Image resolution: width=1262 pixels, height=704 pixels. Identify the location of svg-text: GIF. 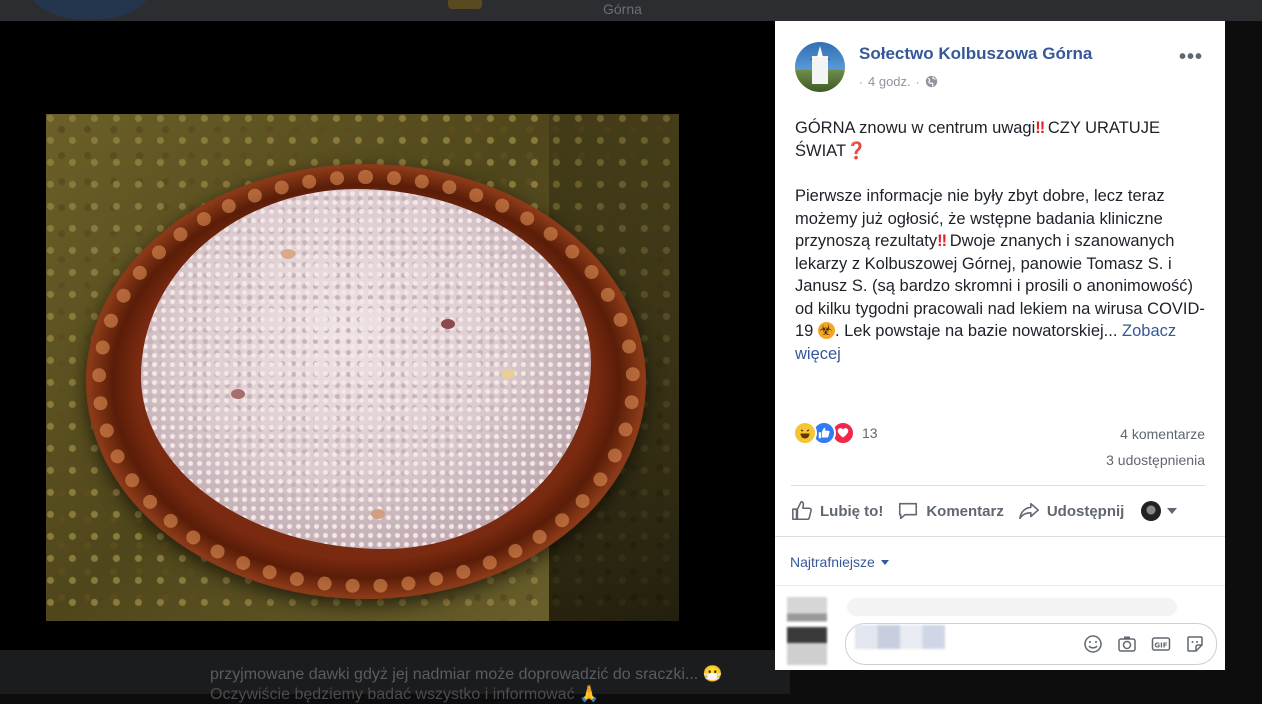
(1160, 646).